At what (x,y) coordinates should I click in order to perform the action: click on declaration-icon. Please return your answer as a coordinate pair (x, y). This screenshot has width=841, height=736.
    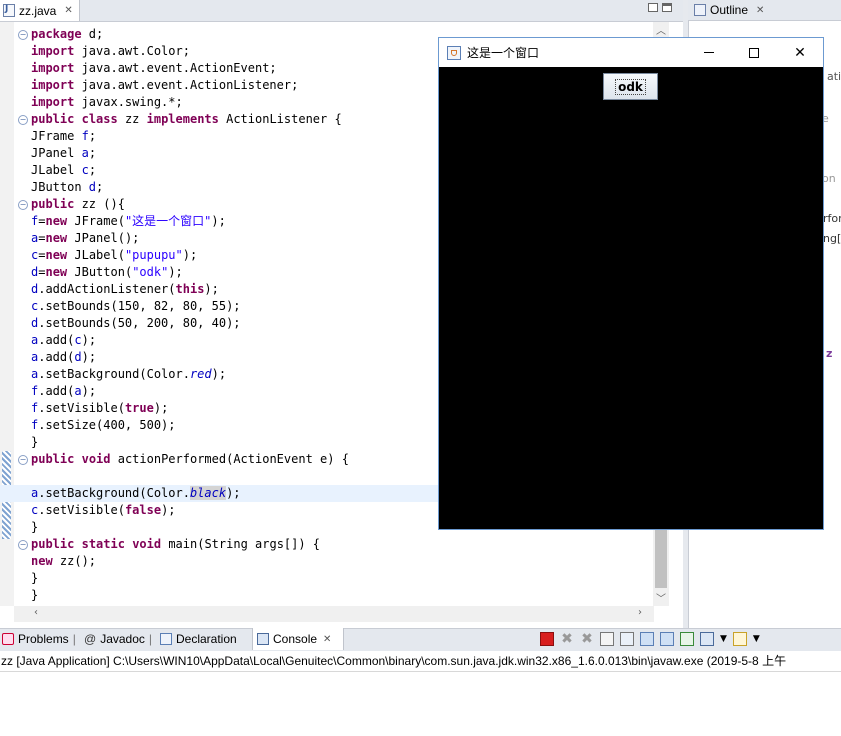
    Looking at the image, I should click on (166, 639).